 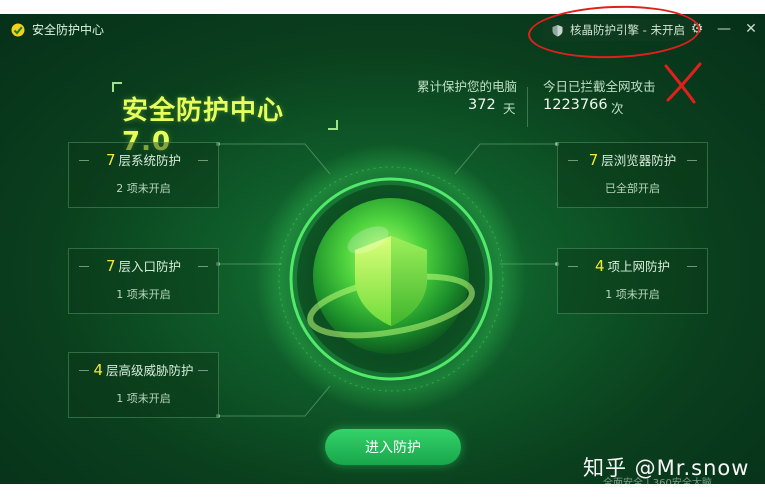 I want to click on card-title: 7 层系统防护, so click(x=143, y=159).